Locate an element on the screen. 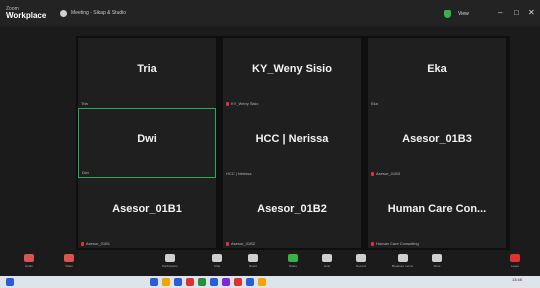 The height and width of the screenshot is (288, 540). participant-label-text: Dwi is located at coordinates (85, 172).